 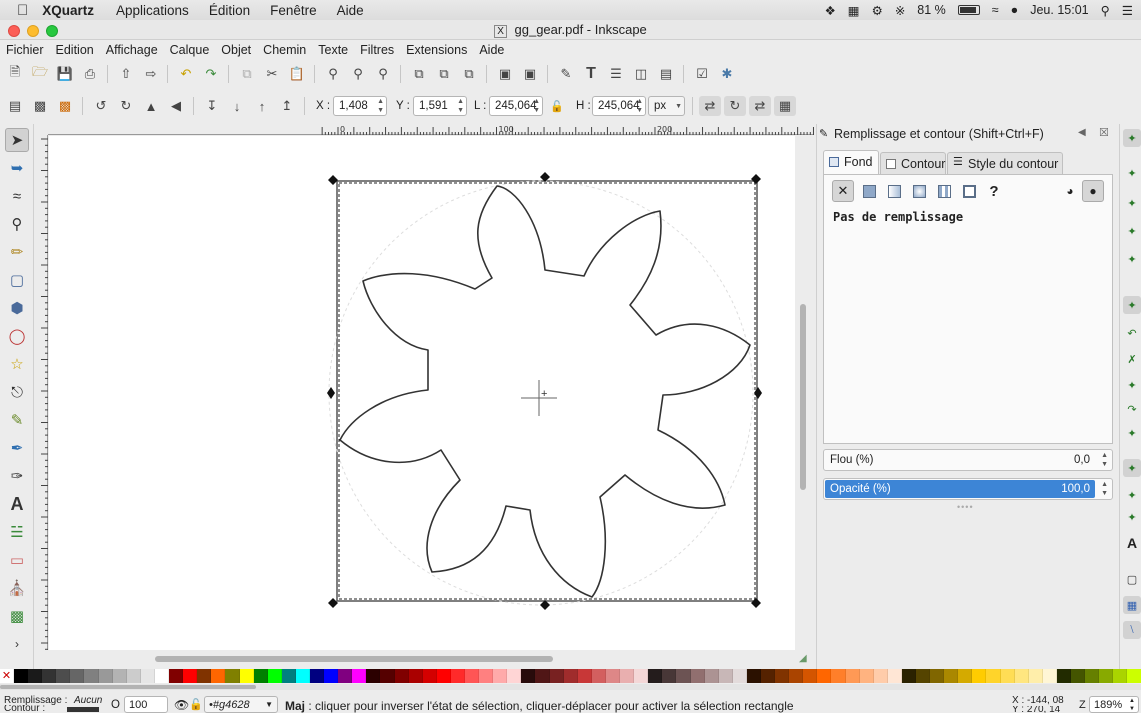 I want to click on scale-stroke-icon: ⇄, so click(x=710, y=106).